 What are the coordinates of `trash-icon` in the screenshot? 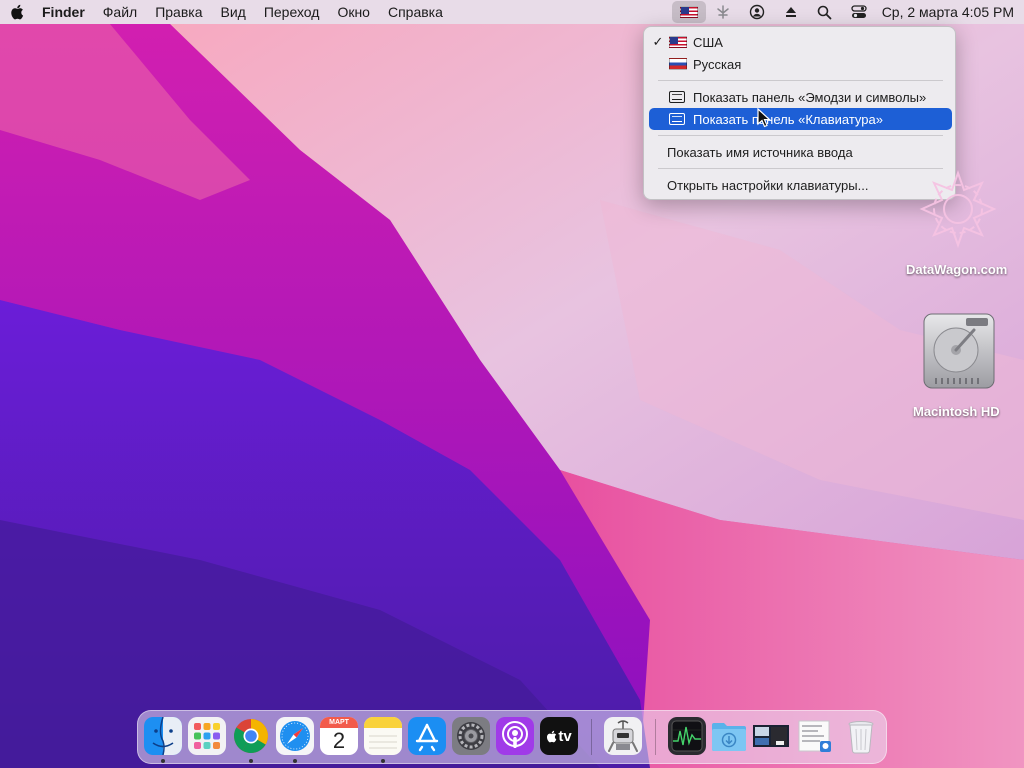 It's located at (861, 737).